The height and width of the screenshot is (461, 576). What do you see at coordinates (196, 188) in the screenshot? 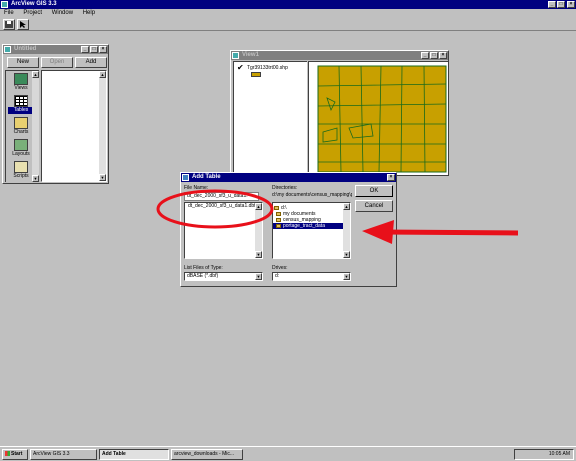
I see `file-name-label: File Name:` at bounding box center [196, 188].